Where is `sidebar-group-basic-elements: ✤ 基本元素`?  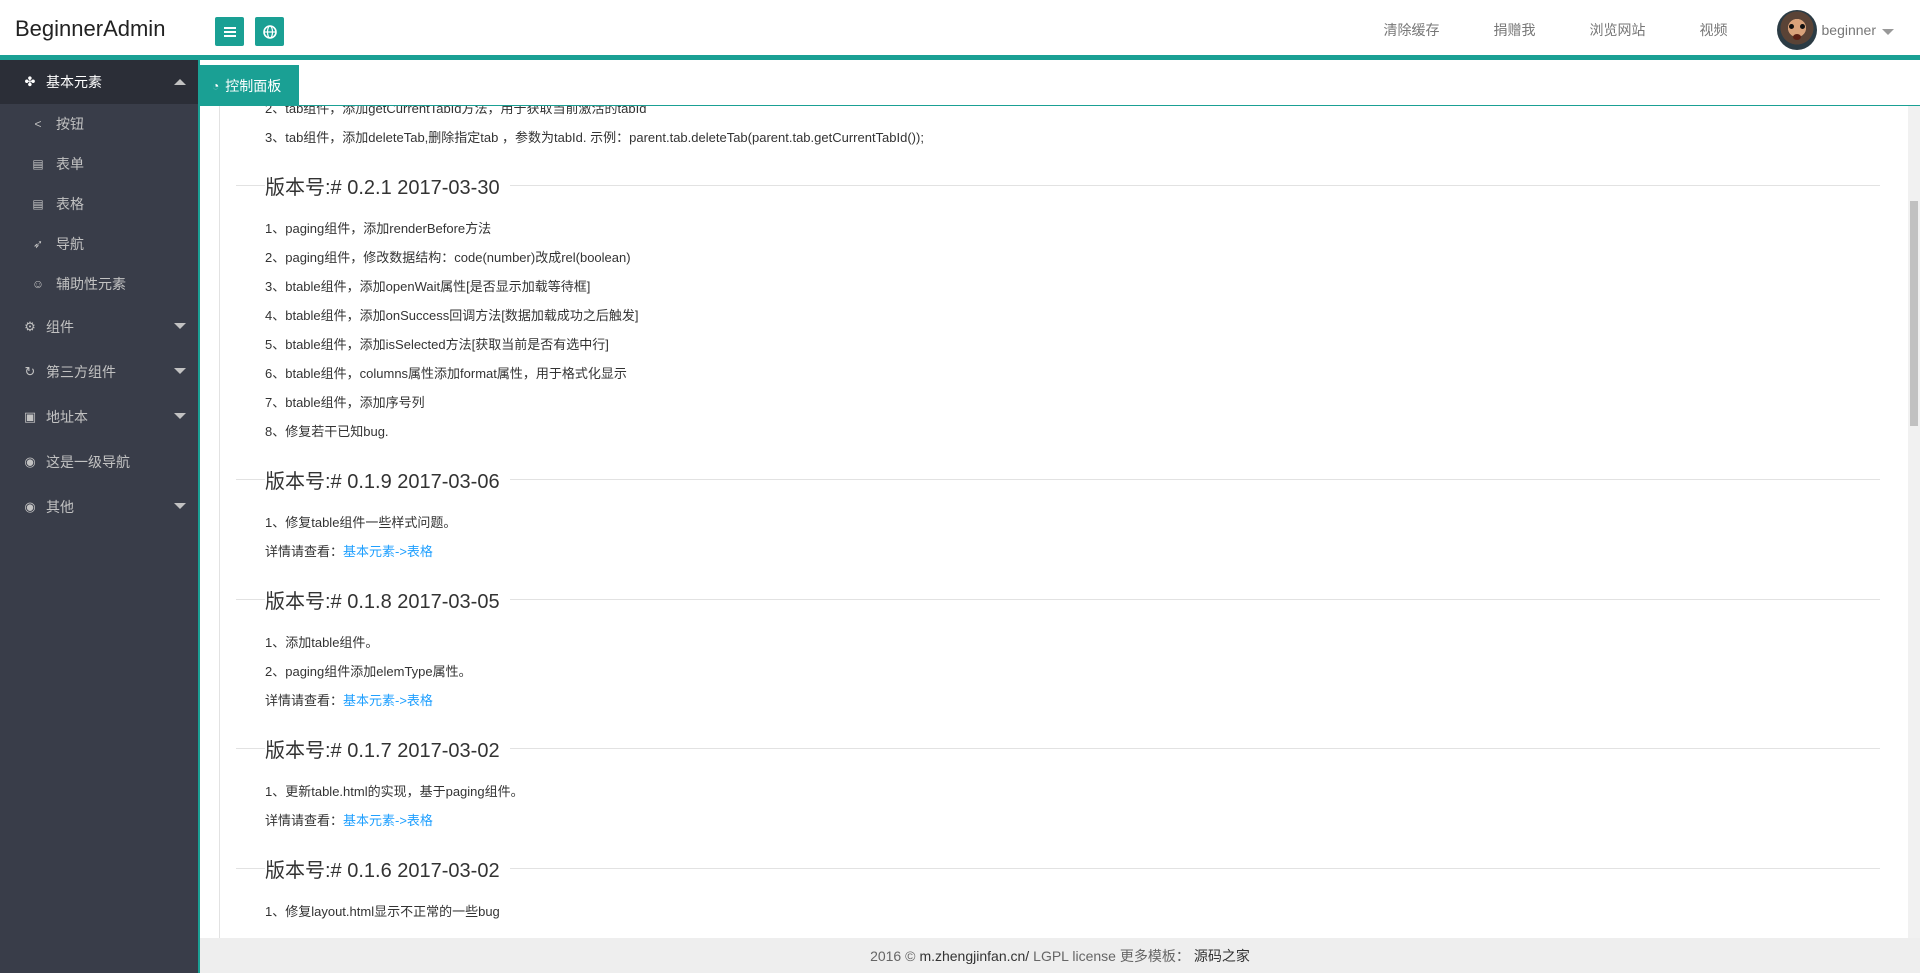 sidebar-group-basic-elements: ✤ 基本元素 is located at coordinates (99, 82).